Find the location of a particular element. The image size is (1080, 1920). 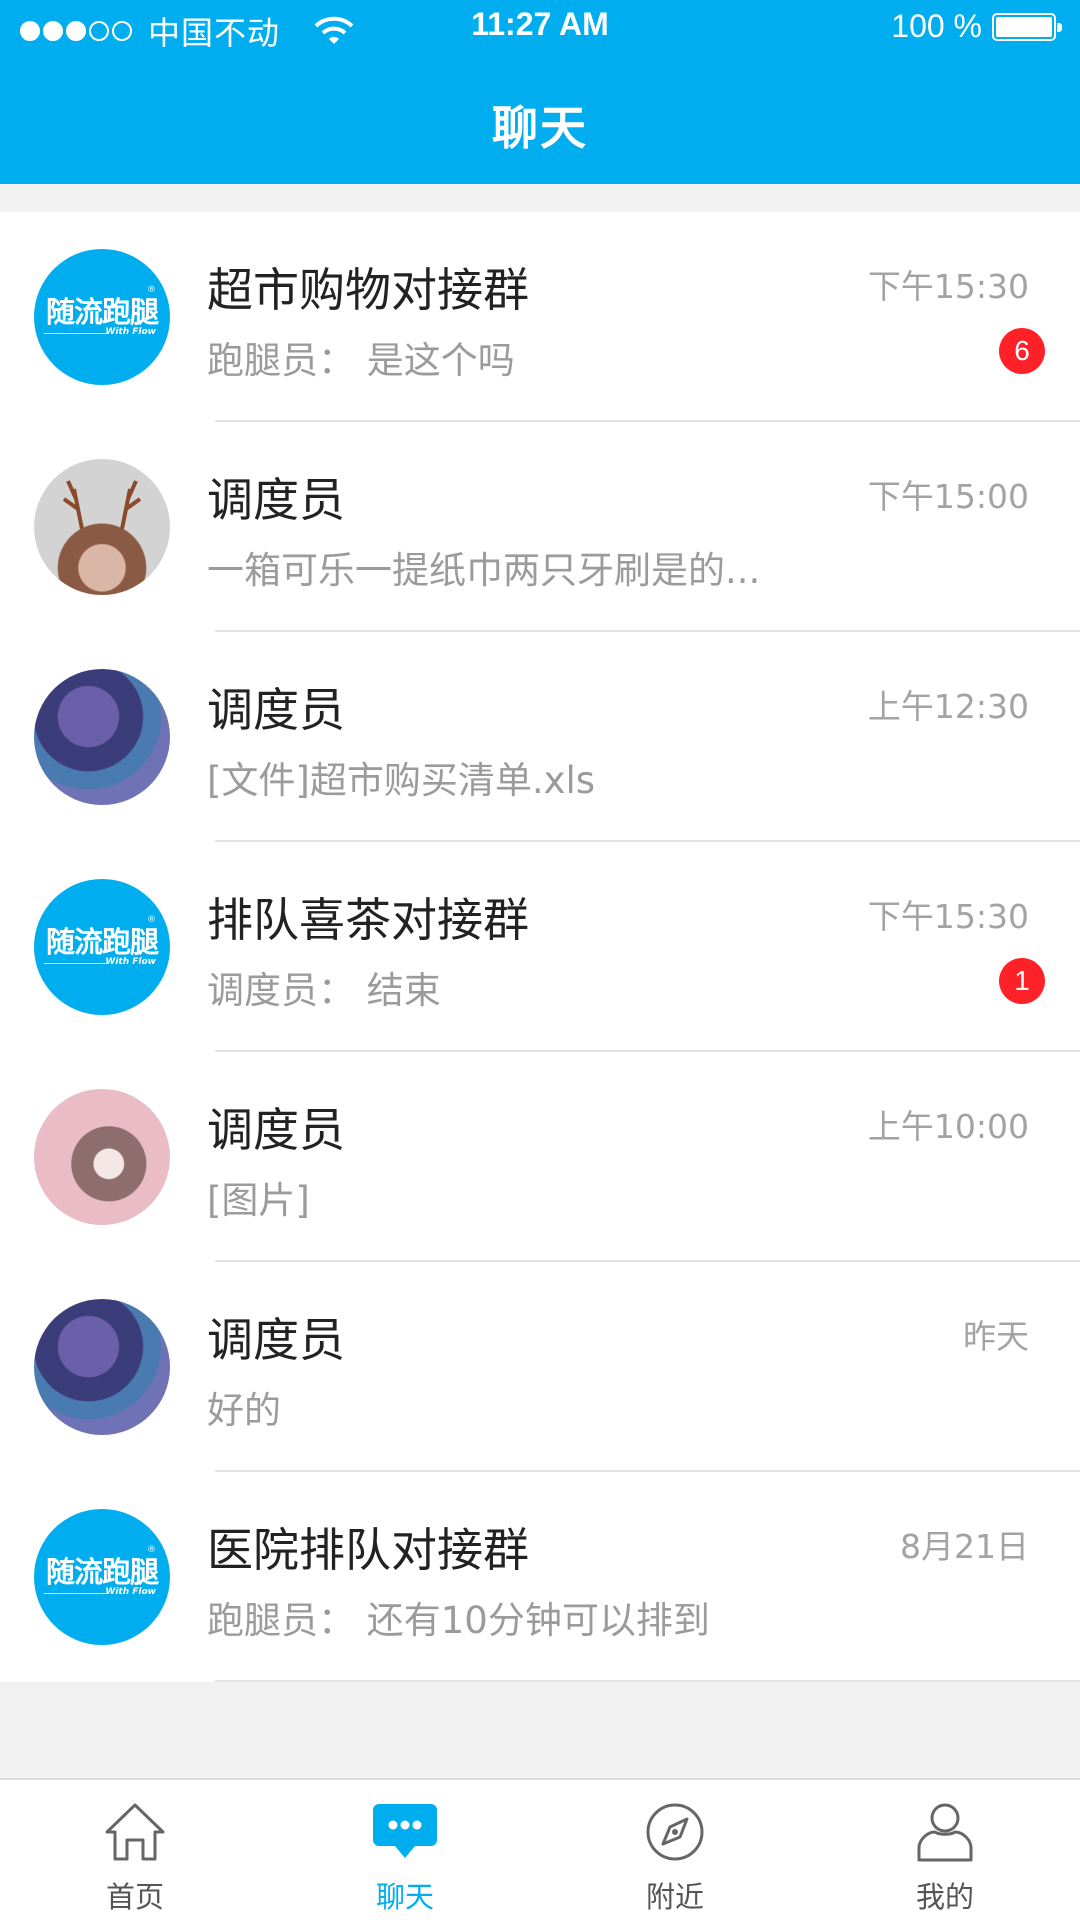

user-icon is located at coordinates (945, 1832).